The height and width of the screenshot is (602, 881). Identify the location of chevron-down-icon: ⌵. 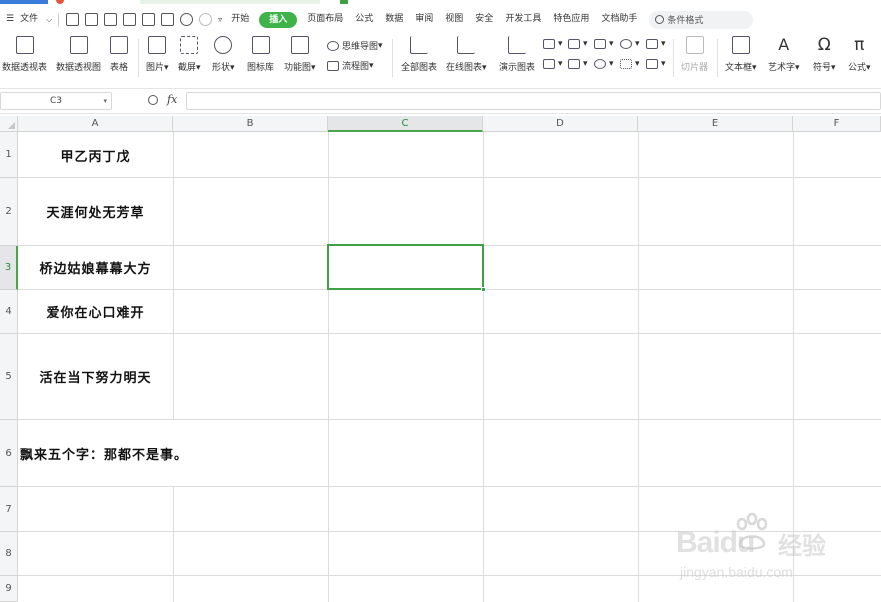
(49, 19).